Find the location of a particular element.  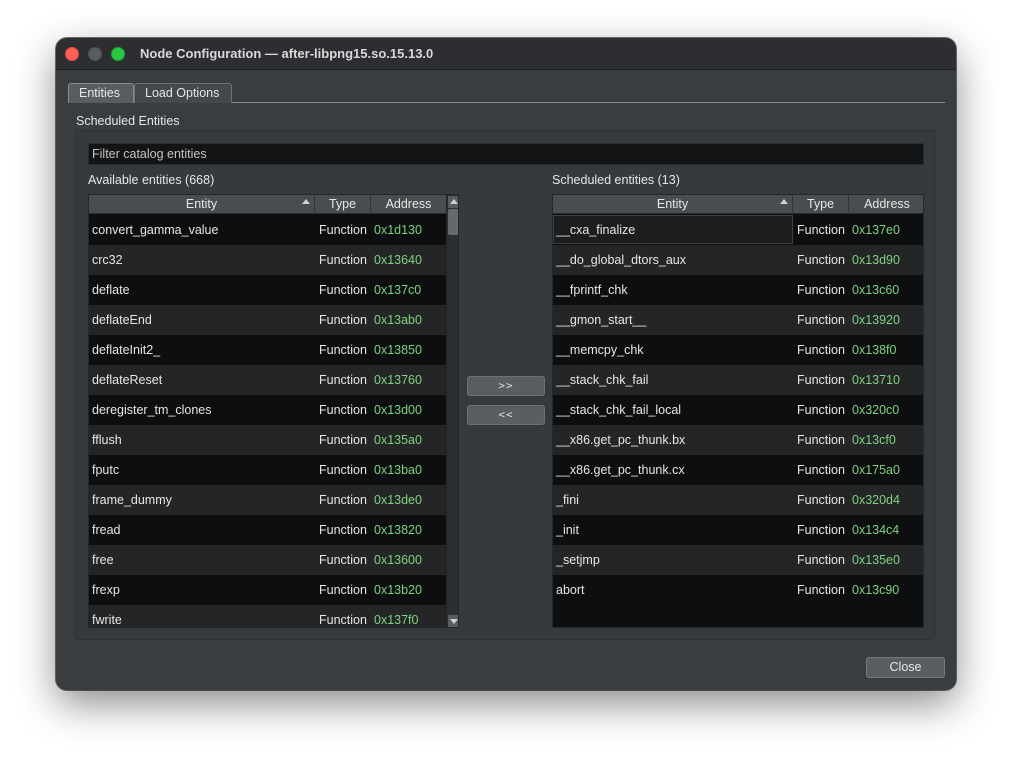

entity-name-cell: __fprintf_chk is located at coordinates (592, 290).